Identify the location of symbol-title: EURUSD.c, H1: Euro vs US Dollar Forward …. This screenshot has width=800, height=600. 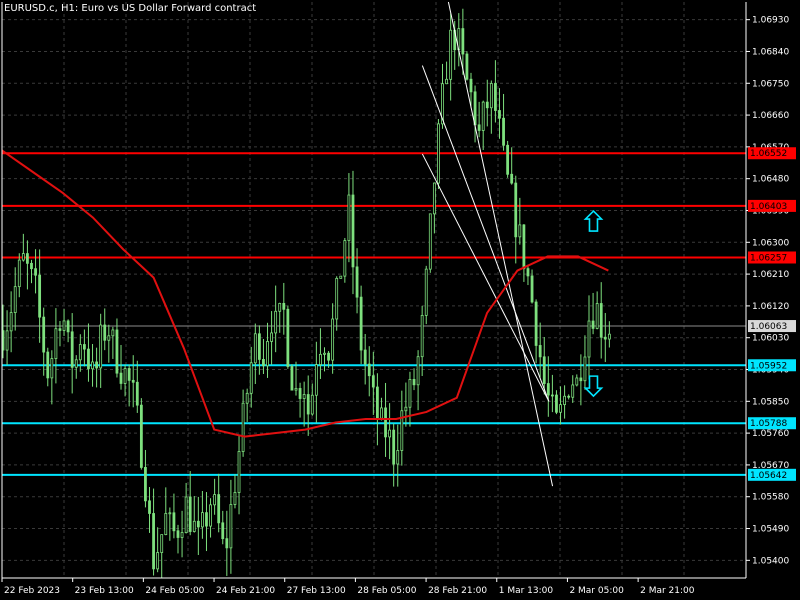
(130, 8).